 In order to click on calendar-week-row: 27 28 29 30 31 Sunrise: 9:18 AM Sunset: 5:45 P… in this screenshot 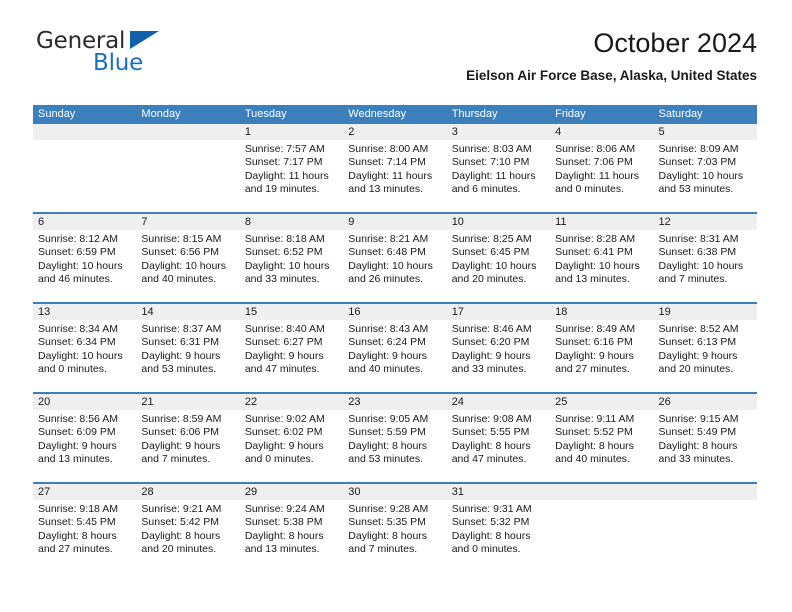, I will do `click(395, 527)`.